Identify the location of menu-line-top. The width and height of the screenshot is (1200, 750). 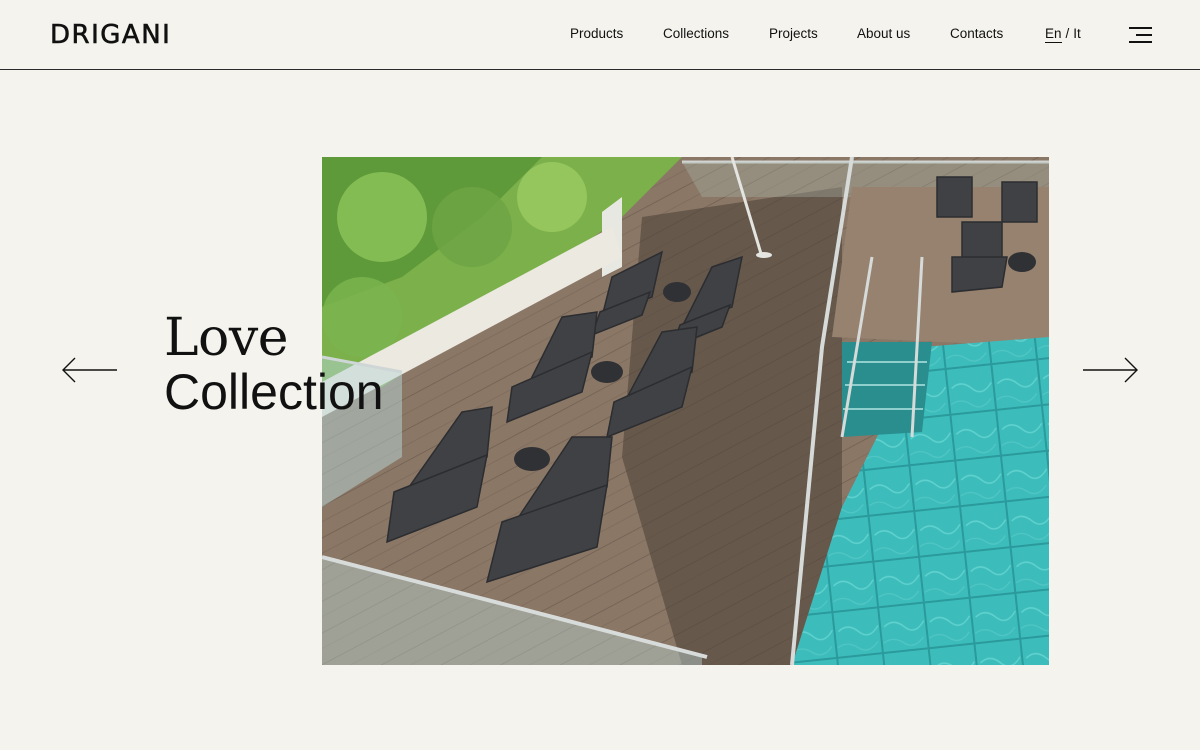
(1140, 28).